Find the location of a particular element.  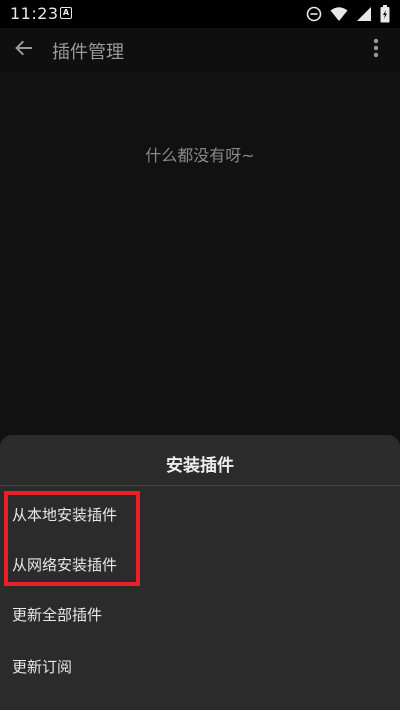

back-arrow-icon is located at coordinates (24, 50).